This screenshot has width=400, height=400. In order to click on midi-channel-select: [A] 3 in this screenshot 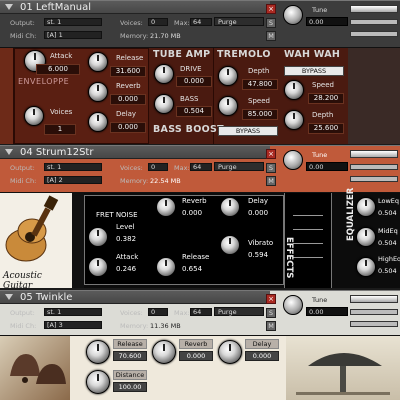, I will do `click(73, 325)`.